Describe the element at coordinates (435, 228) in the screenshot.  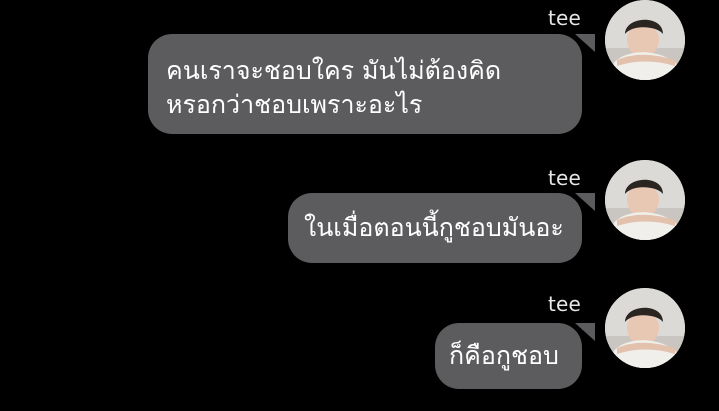
I see `message-bubble: ในเมื่อตอนนี้กูชอบมันอะ` at that location.